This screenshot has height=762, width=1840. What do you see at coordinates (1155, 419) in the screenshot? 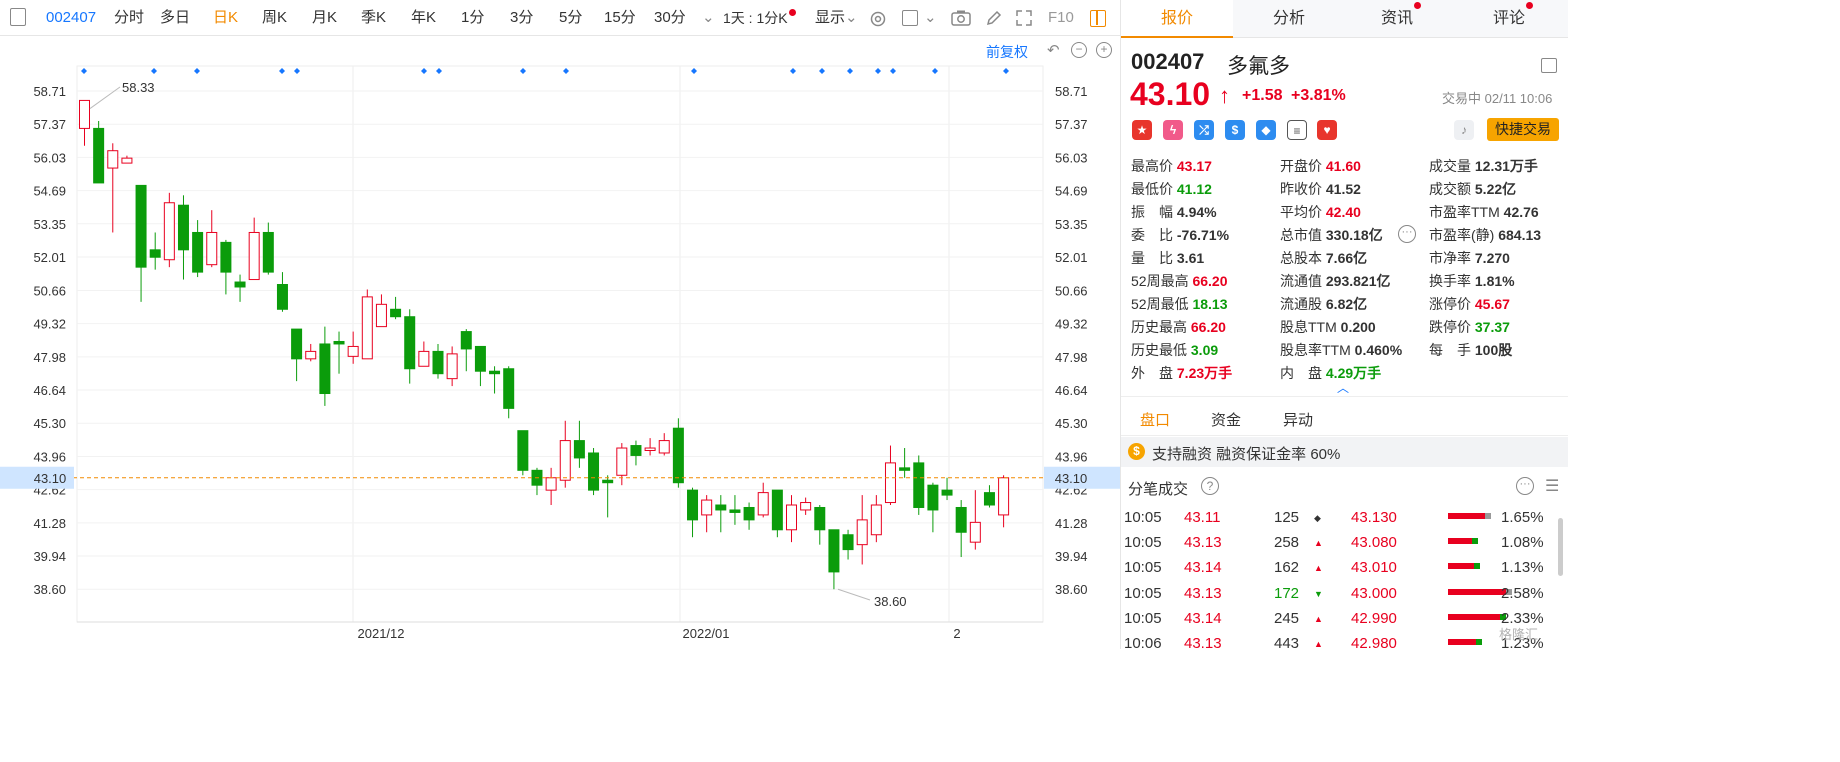
I see `subtab-orderbook: 盘口` at bounding box center [1155, 419].